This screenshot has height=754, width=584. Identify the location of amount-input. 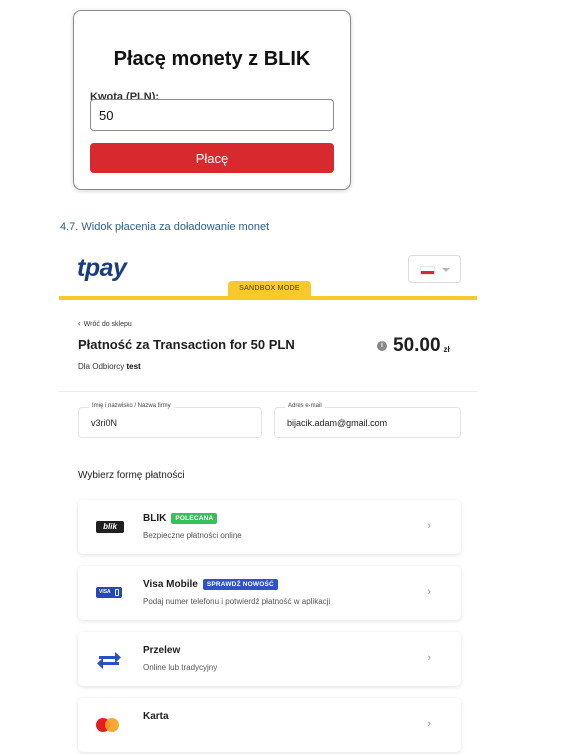
(212, 115).